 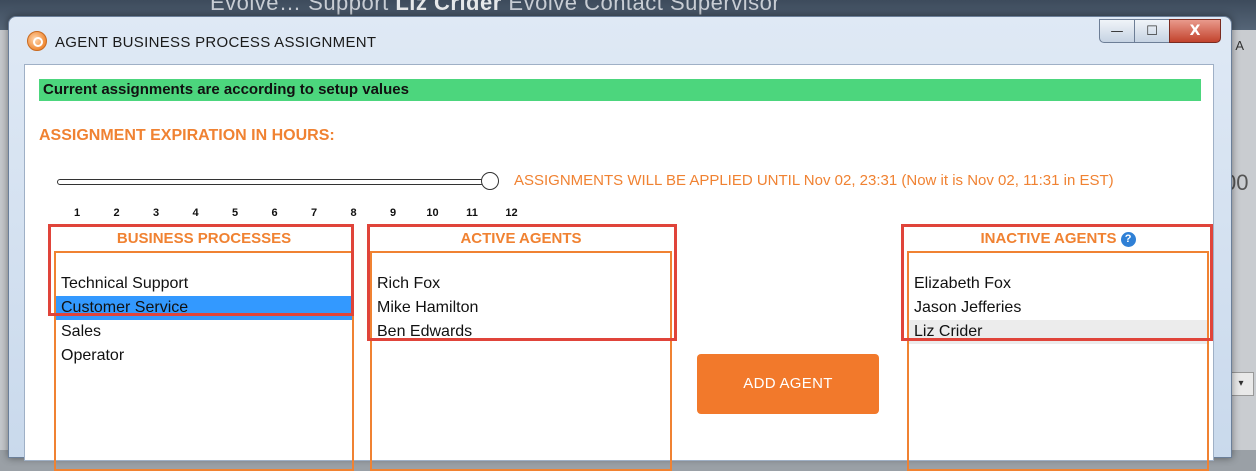 What do you see at coordinates (1057, 282) in the screenshot?
I see `highlight-box-inactive-agents` at bounding box center [1057, 282].